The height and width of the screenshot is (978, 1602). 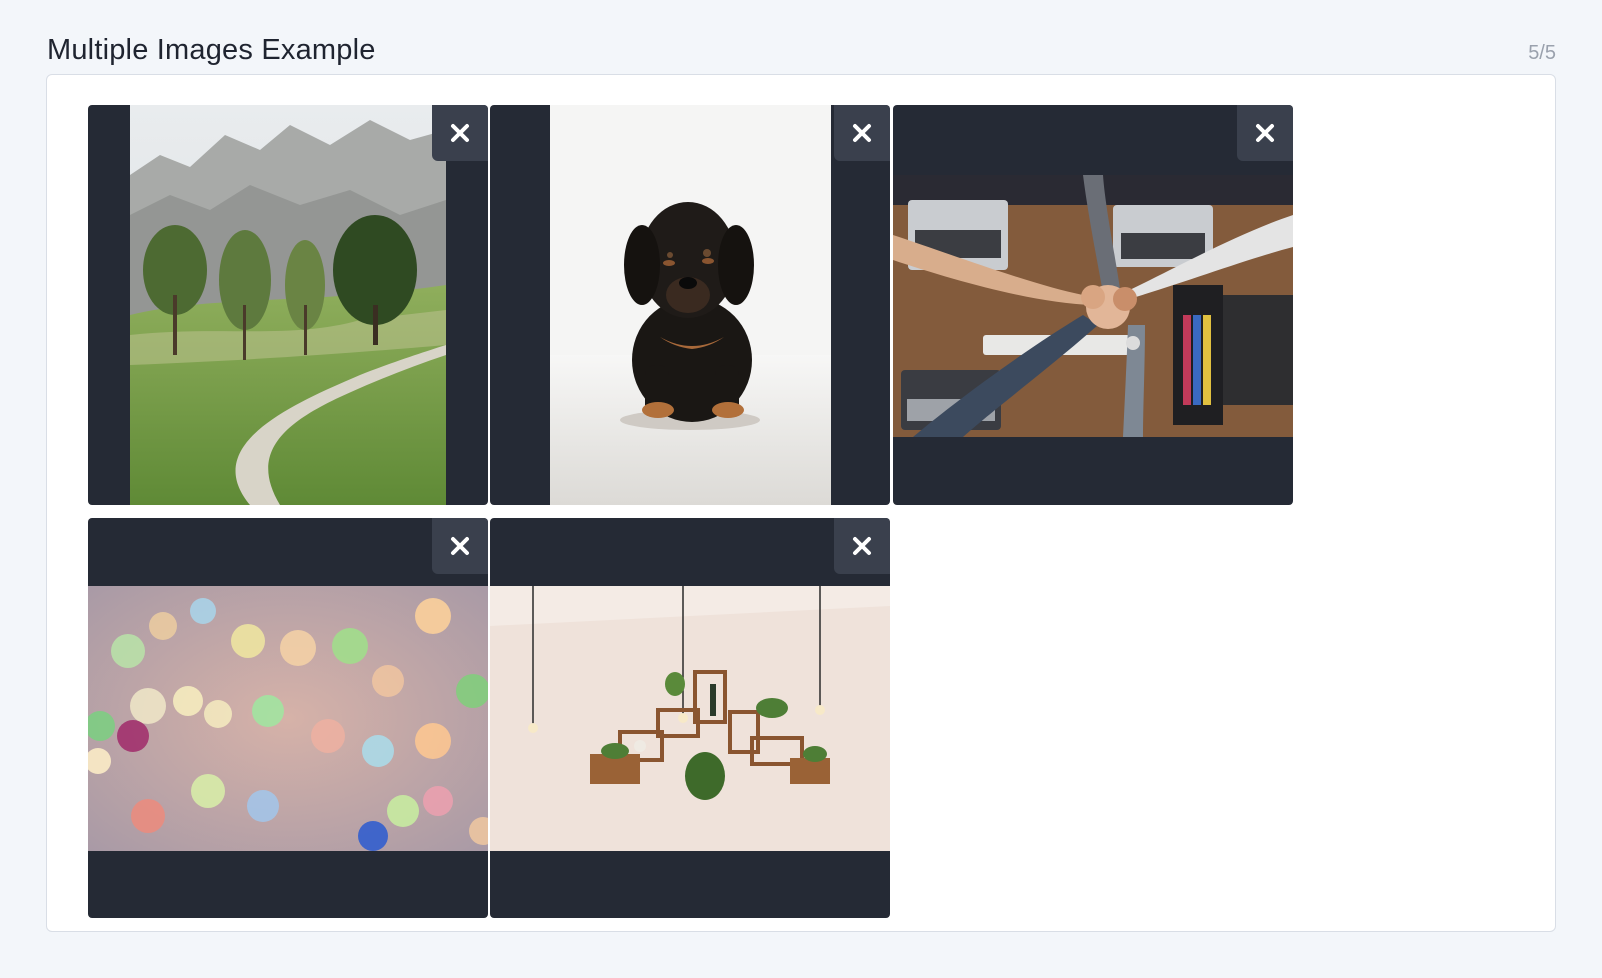 I want to click on wall-shelves-photo, so click(x=690, y=718).